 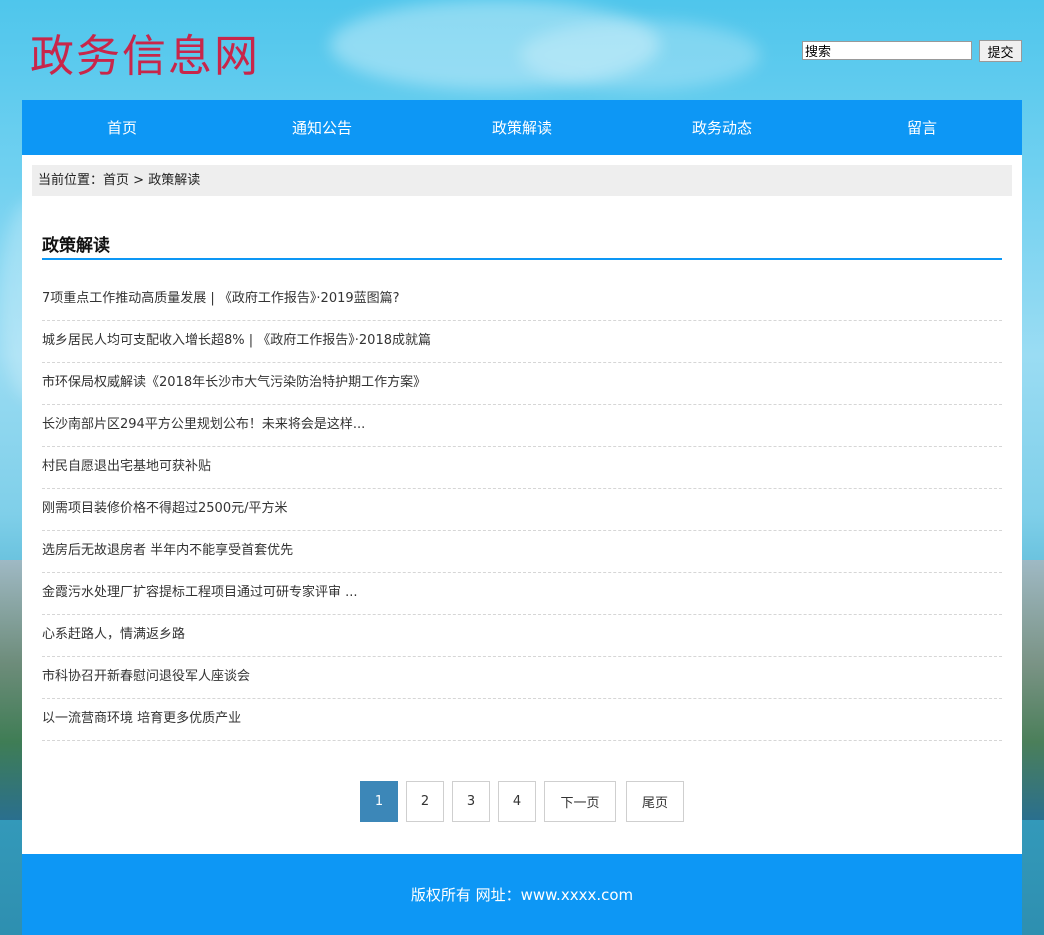 What do you see at coordinates (522, 245) in the screenshot?
I see `section-title: 政策解读` at bounding box center [522, 245].